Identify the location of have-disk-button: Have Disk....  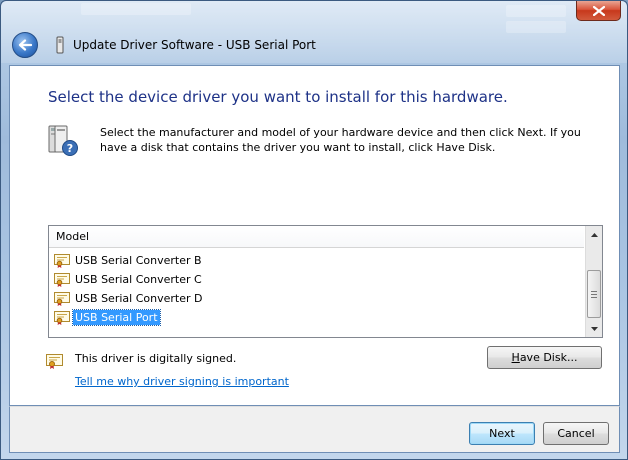
(544, 357).